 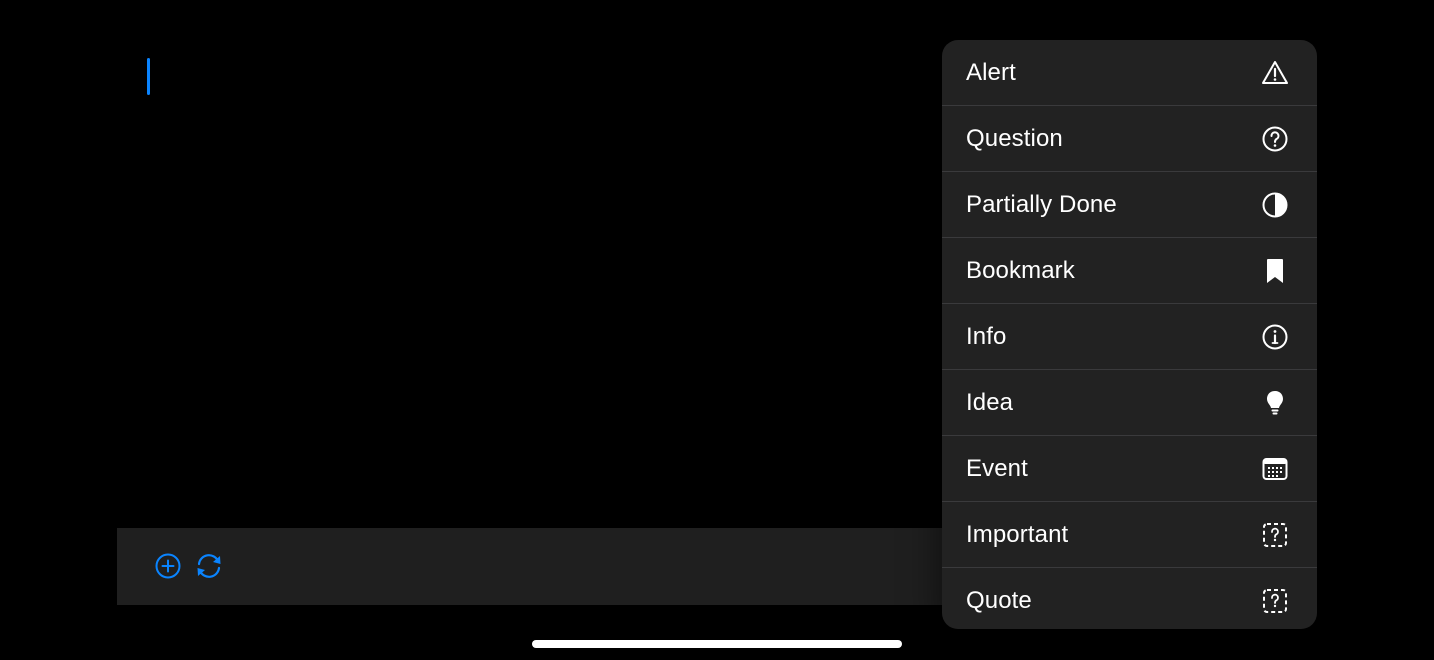 What do you see at coordinates (1275, 337) in the screenshot?
I see `info-circle-icon` at bounding box center [1275, 337].